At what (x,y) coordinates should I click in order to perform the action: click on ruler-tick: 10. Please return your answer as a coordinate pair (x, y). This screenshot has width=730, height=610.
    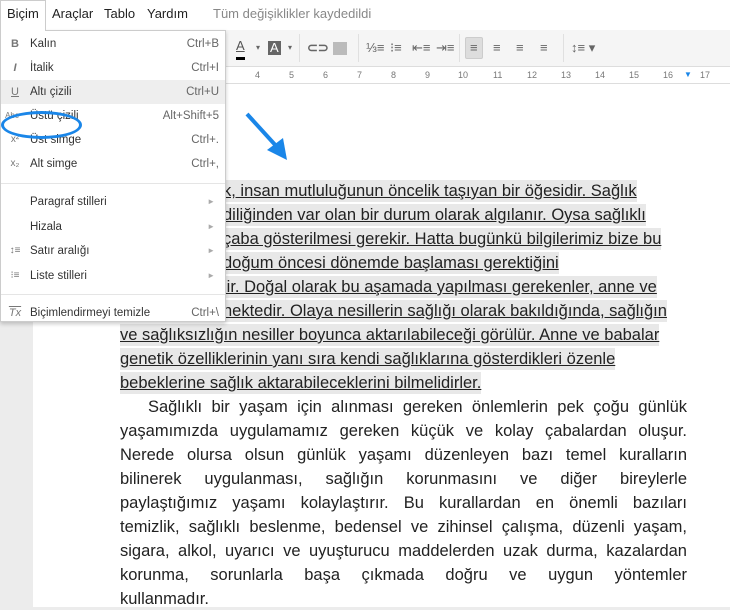
    Looking at the image, I should click on (463, 75).